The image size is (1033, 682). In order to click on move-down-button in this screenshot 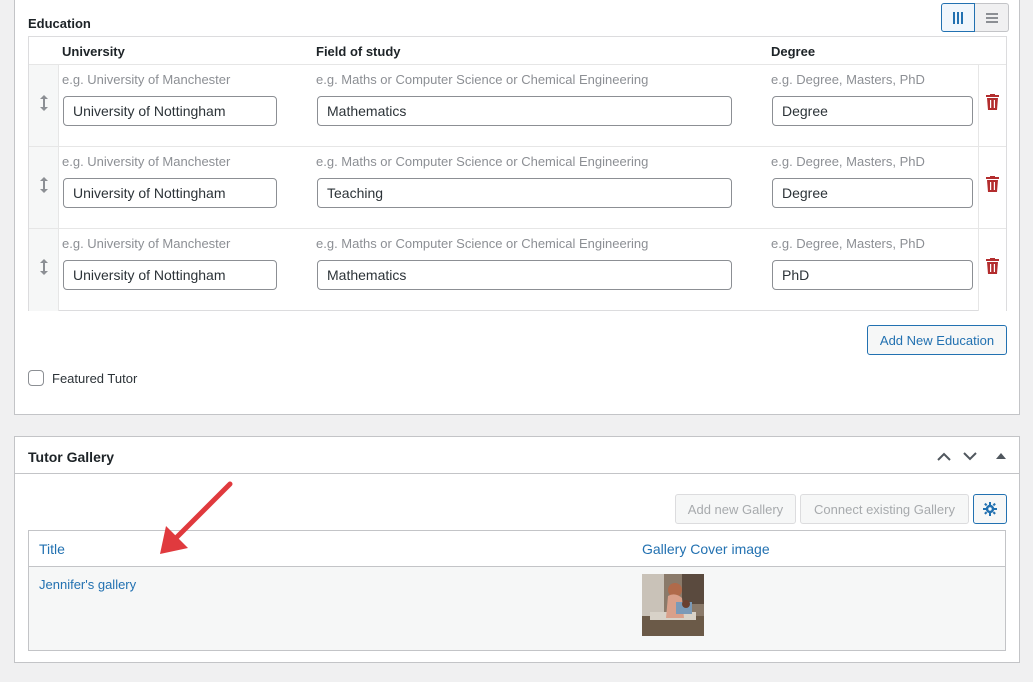, I will do `click(970, 456)`.